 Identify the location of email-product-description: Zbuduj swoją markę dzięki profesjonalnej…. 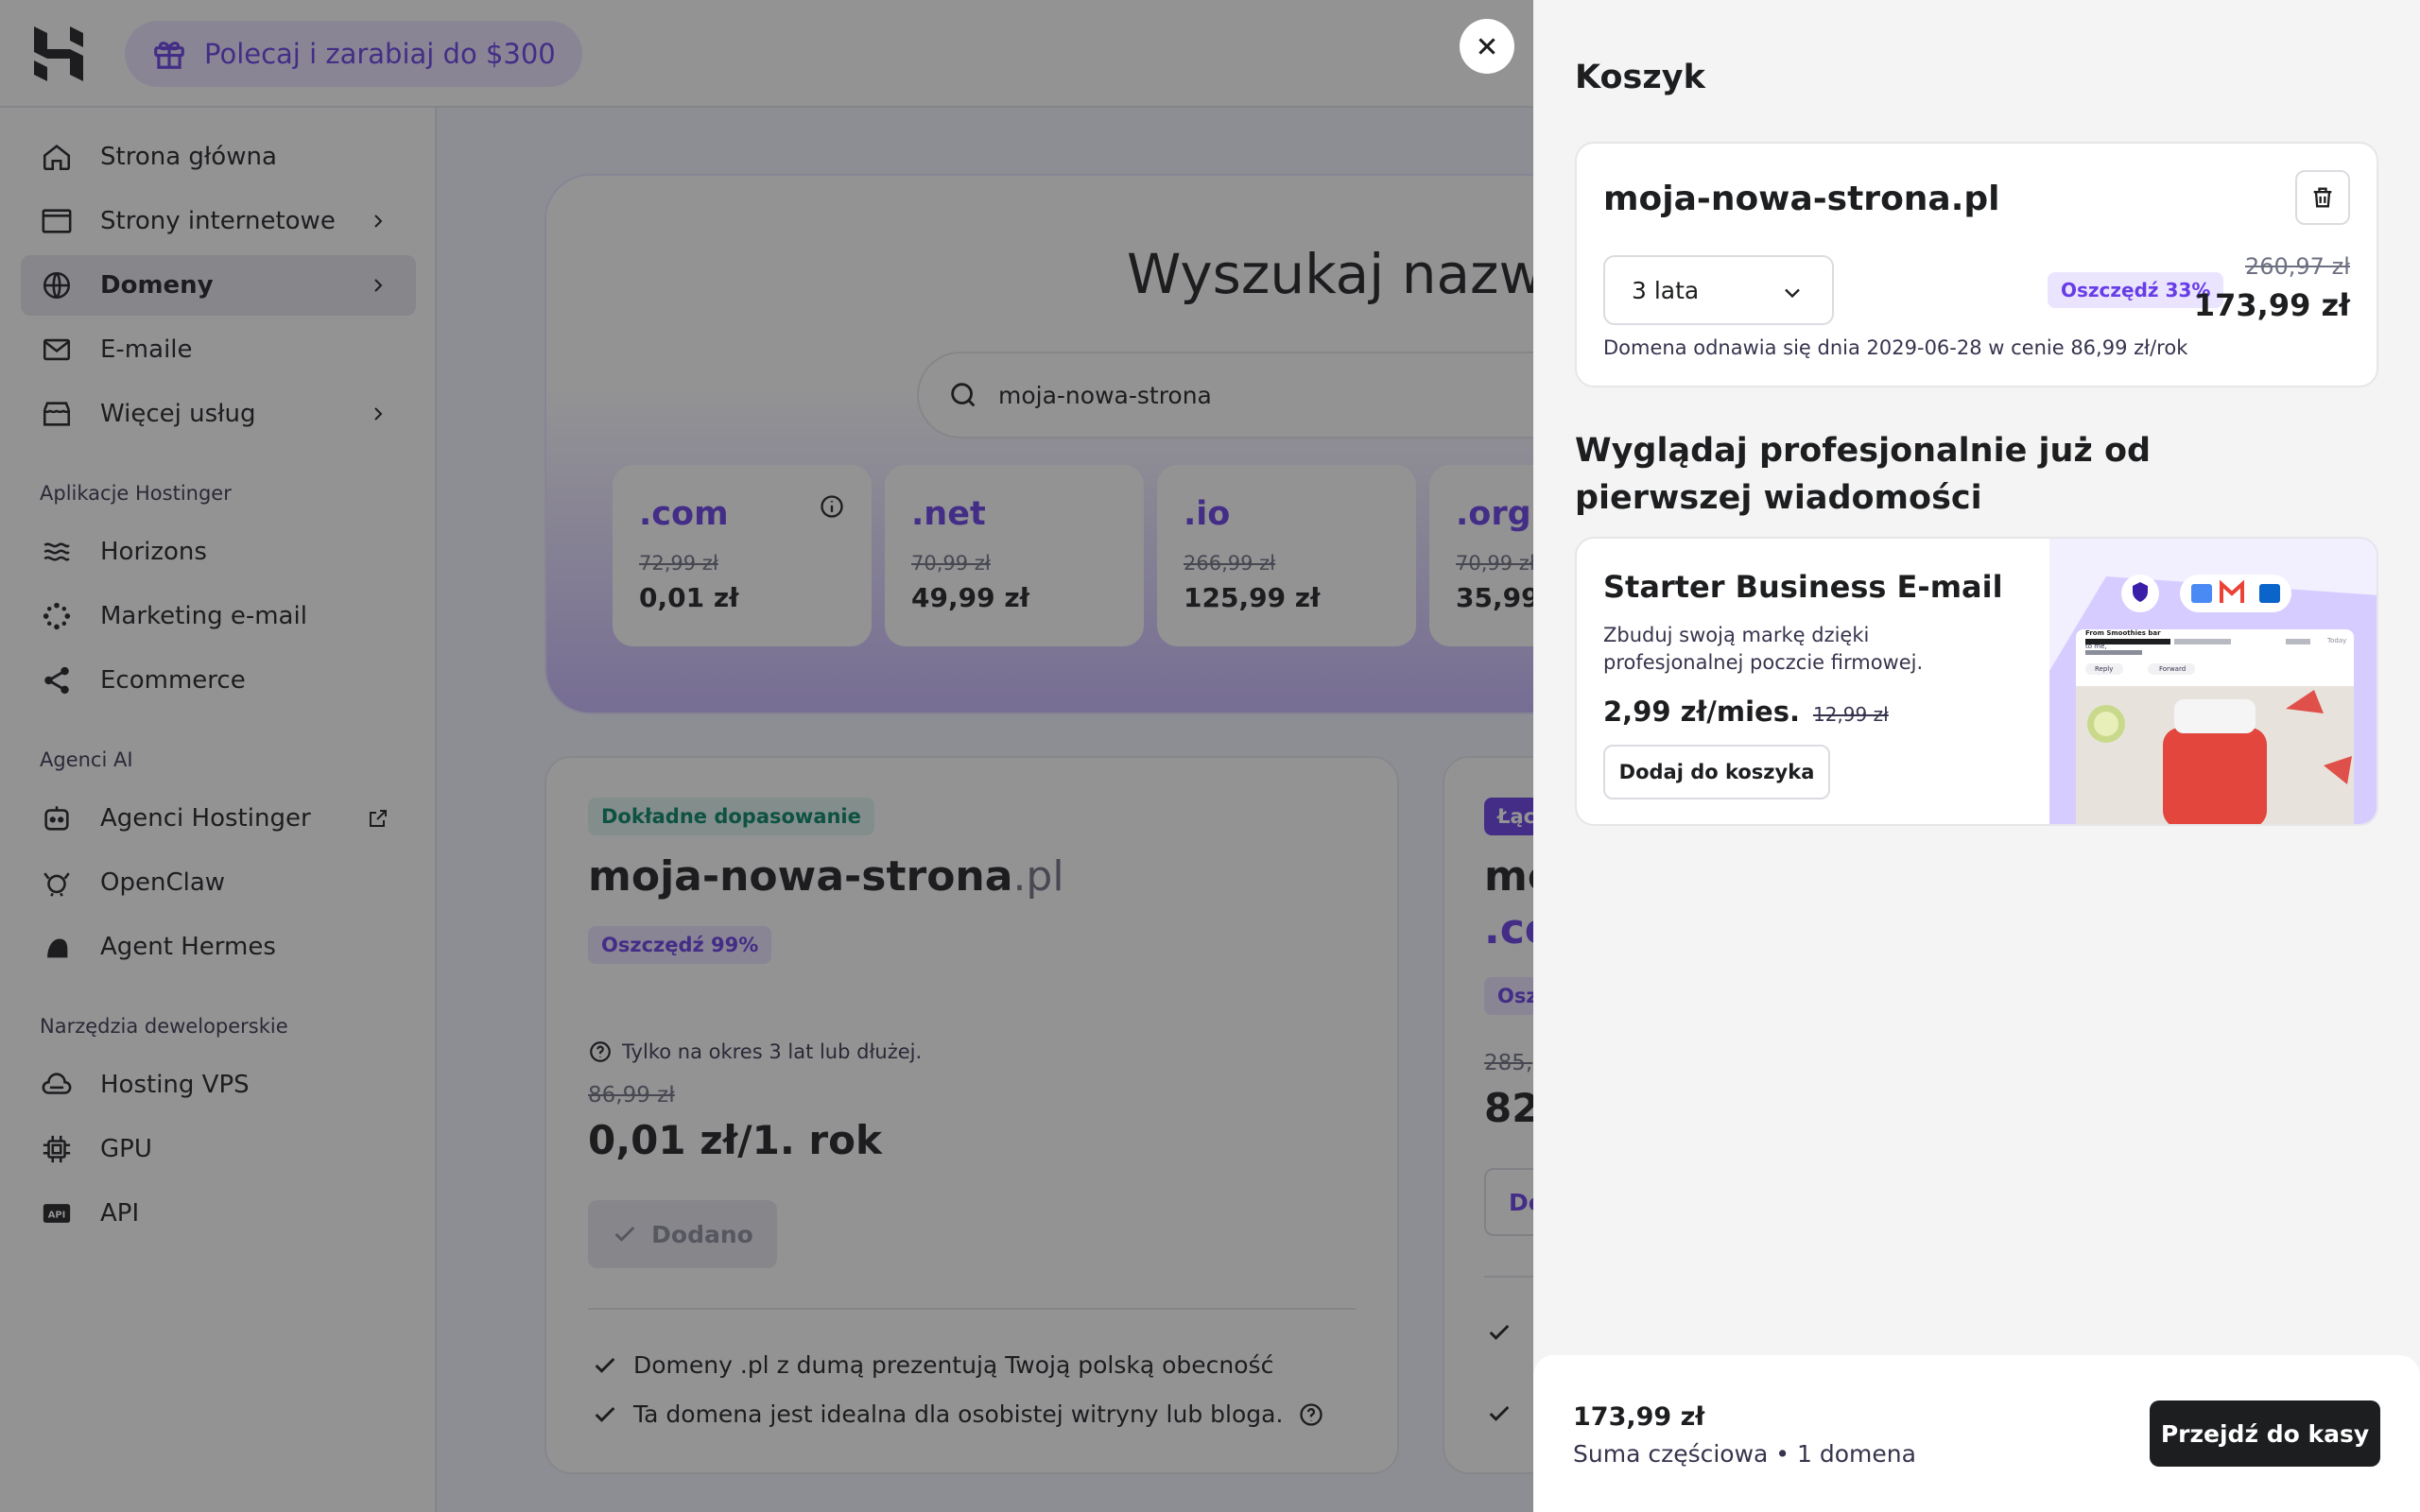
(1763, 649).